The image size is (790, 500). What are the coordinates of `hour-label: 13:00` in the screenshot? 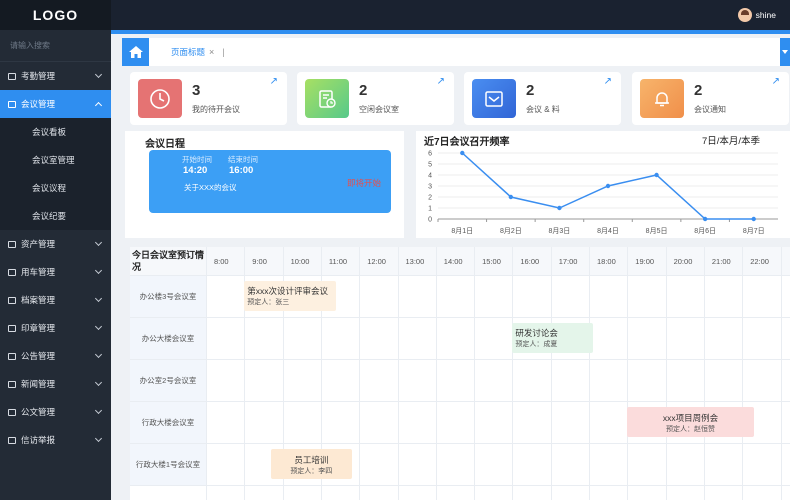 It's located at (415, 261).